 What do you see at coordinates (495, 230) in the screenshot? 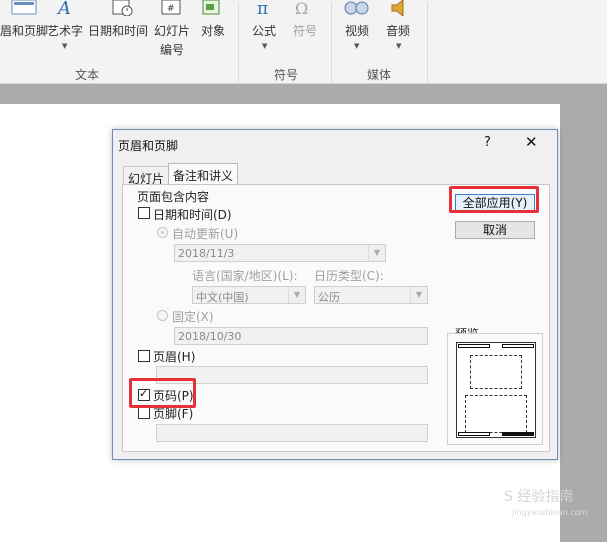
I see `cancel-button: 取消` at bounding box center [495, 230].